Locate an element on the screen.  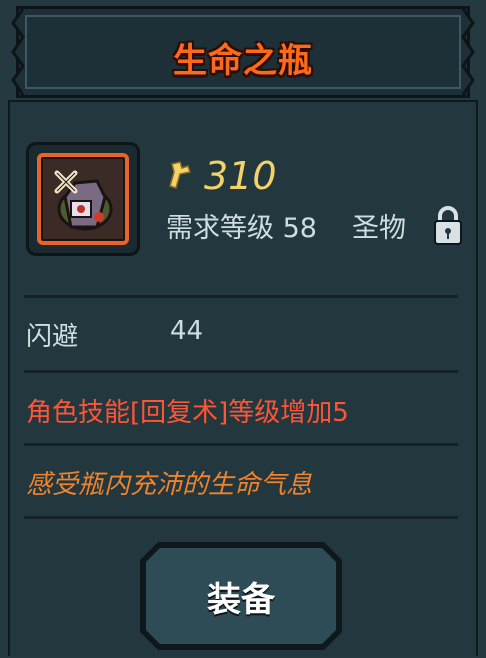
item-rarity: 圣物 is located at coordinates (379, 228).